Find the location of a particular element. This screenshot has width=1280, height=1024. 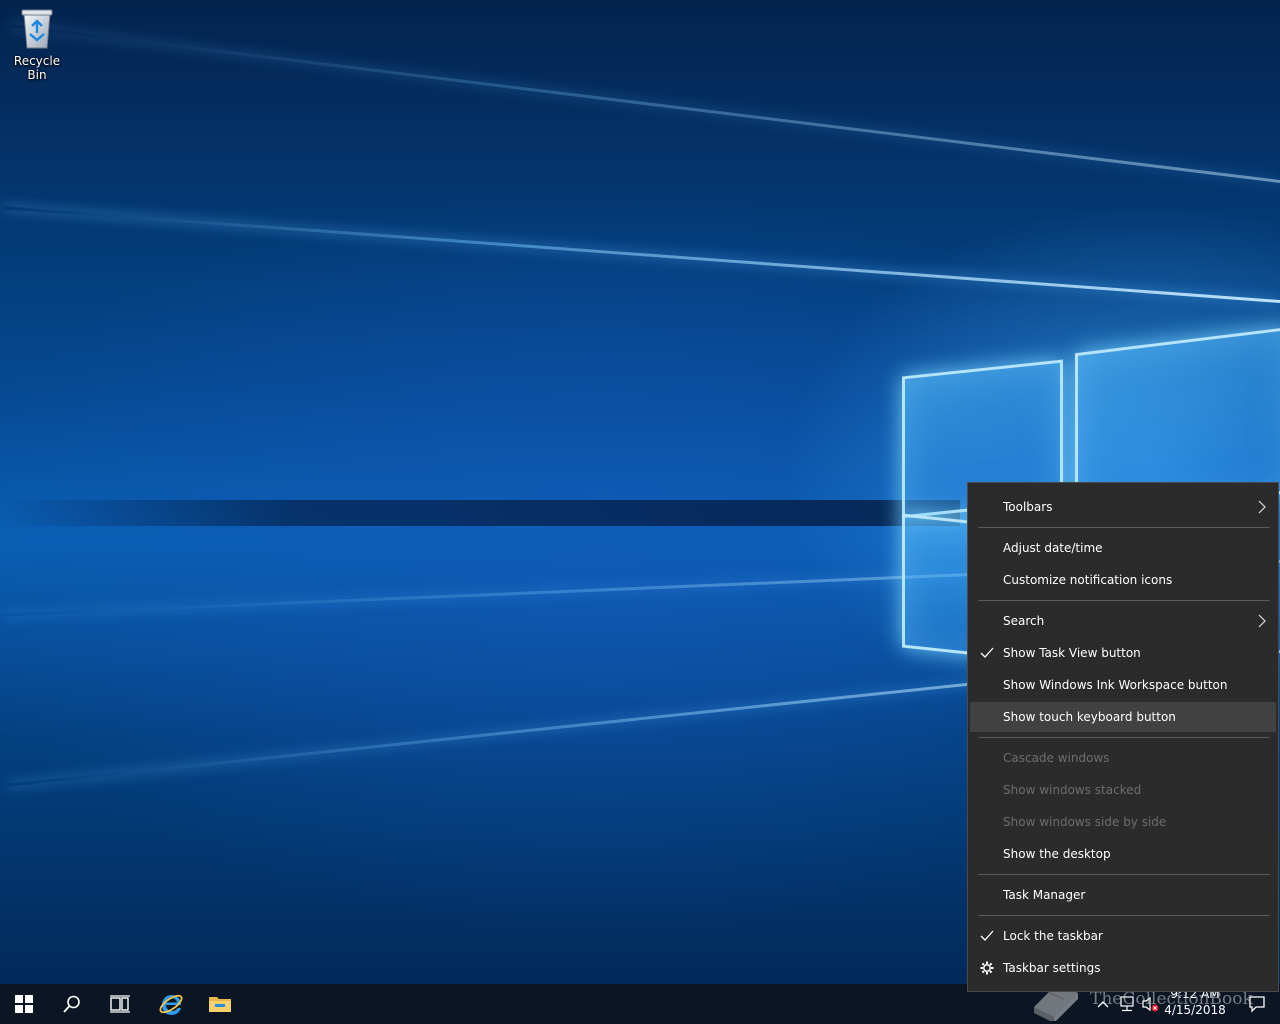

menu-item-search: Search is located at coordinates (1123, 621).